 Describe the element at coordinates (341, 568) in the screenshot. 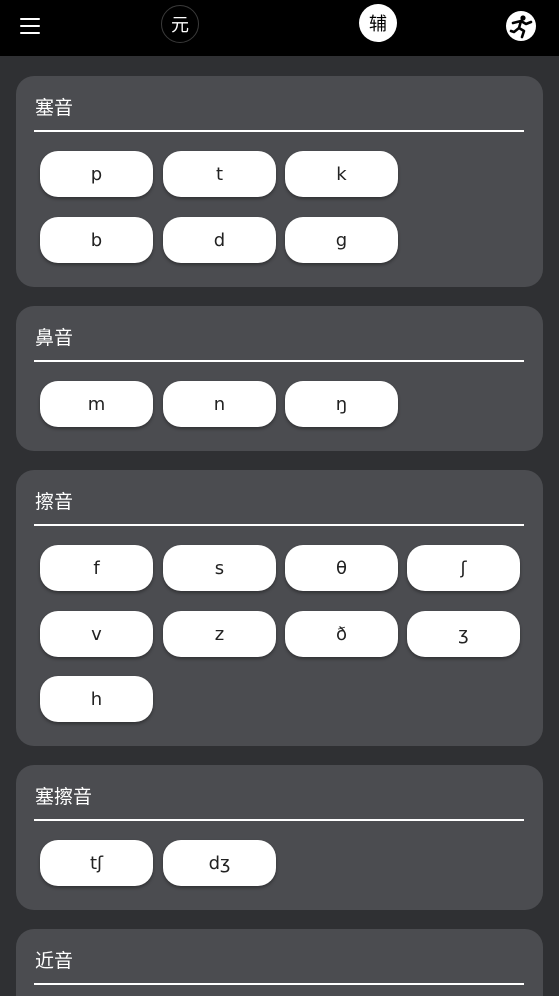

I see `sound-button: θ` at that location.